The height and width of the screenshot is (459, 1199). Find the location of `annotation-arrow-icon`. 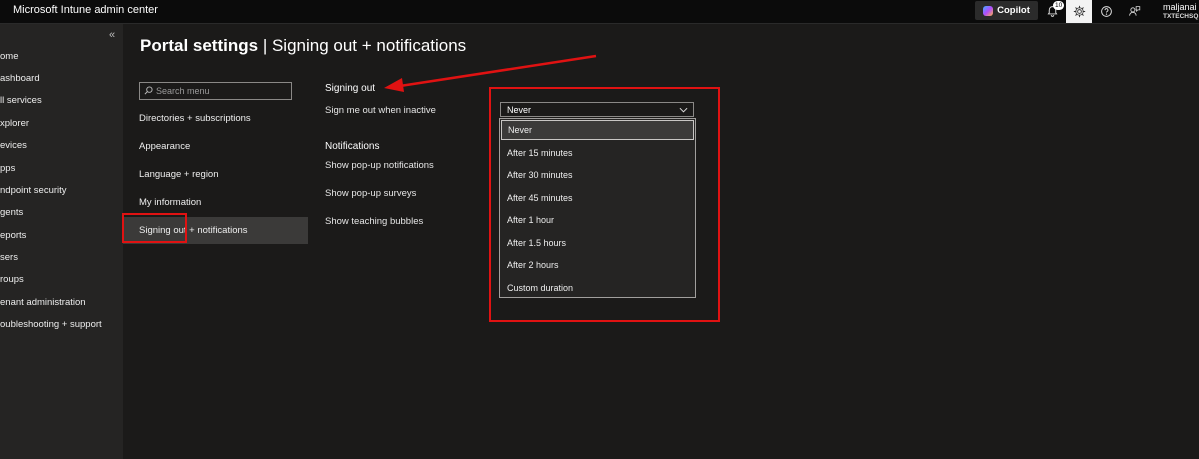

annotation-arrow-icon is located at coordinates (490, 73).